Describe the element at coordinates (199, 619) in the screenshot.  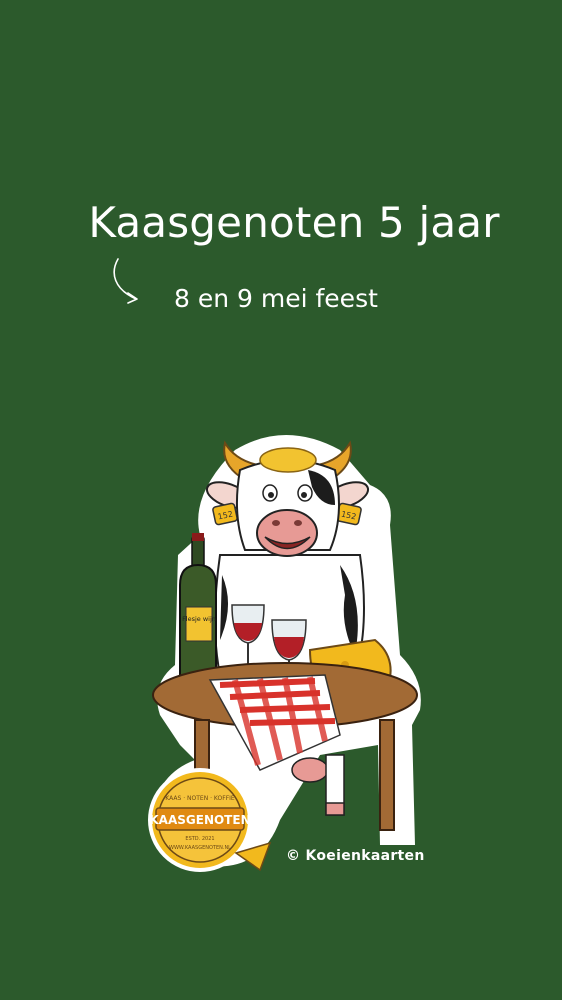
I see `svg-text: Flesje wijn` at that location.